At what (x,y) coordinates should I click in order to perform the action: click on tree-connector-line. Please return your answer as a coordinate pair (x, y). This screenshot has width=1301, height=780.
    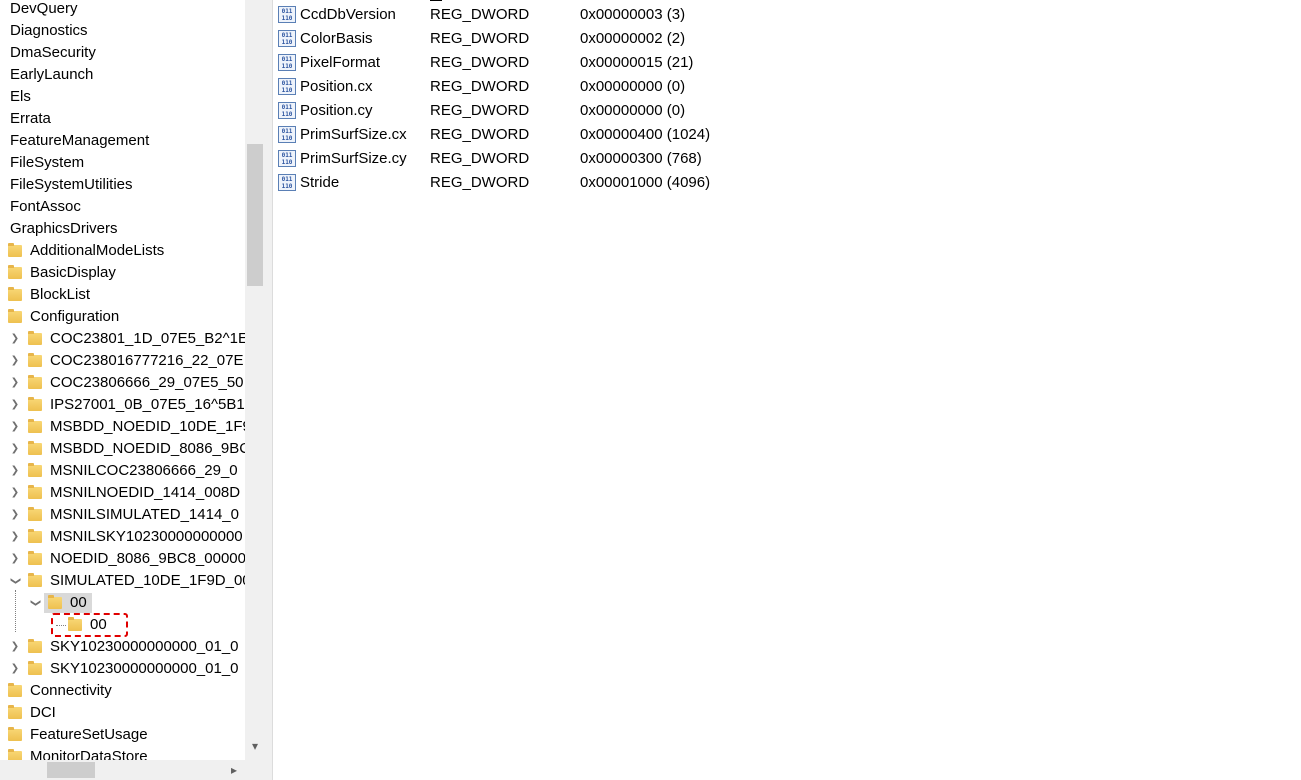
    Looking at the image, I should click on (15, 611).